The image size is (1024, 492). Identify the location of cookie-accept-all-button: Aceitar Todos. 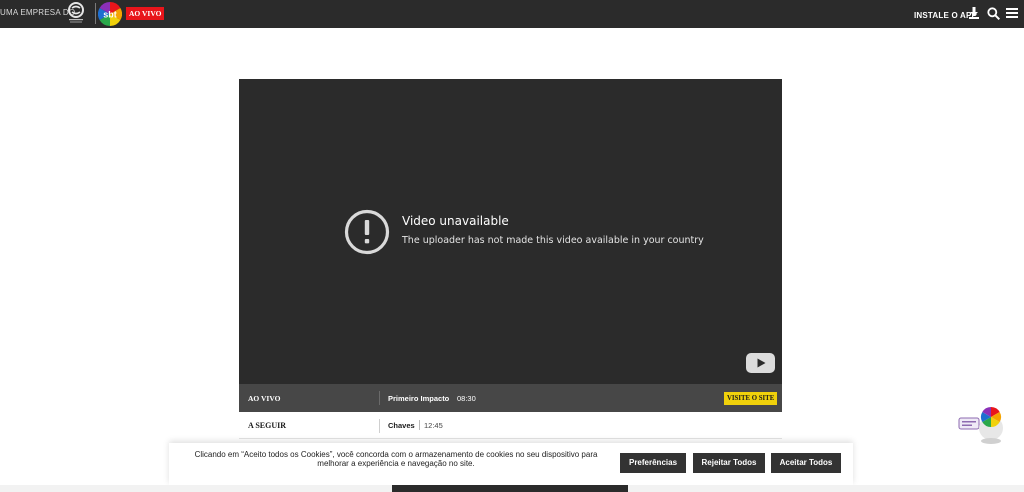
(806, 463).